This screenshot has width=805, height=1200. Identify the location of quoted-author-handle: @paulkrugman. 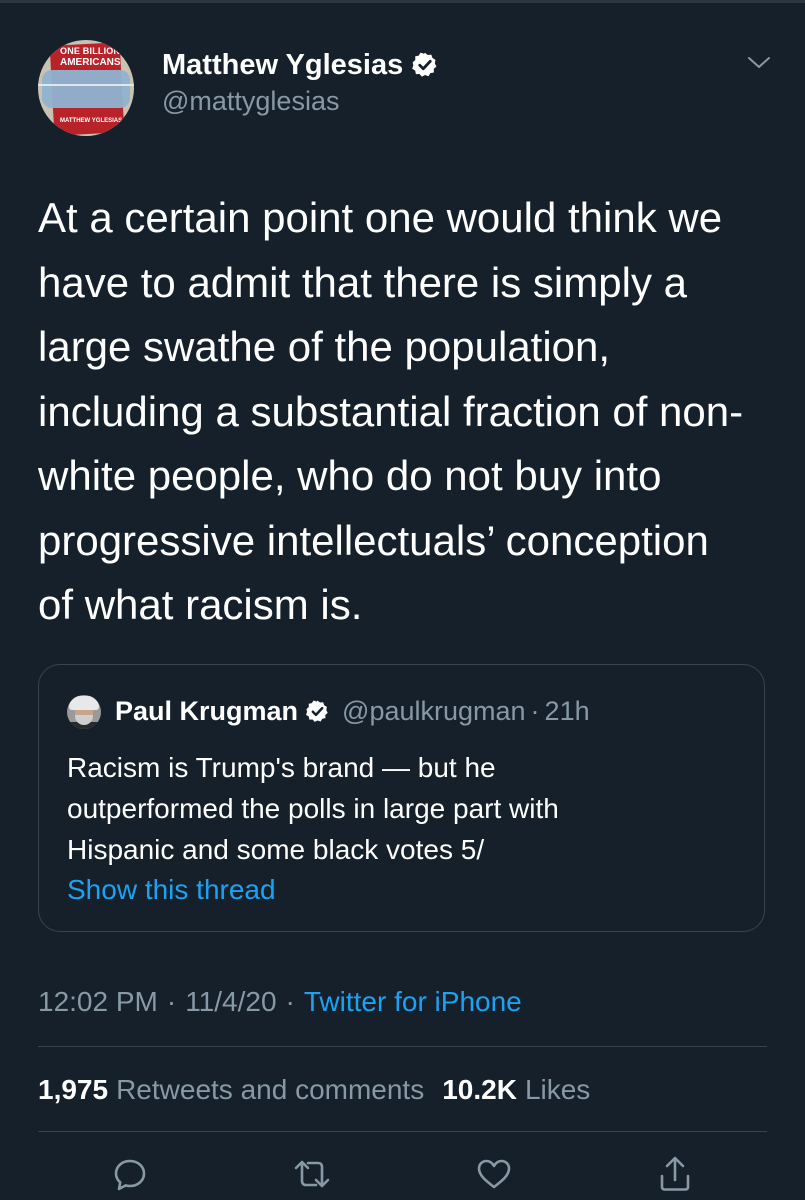
(434, 711).